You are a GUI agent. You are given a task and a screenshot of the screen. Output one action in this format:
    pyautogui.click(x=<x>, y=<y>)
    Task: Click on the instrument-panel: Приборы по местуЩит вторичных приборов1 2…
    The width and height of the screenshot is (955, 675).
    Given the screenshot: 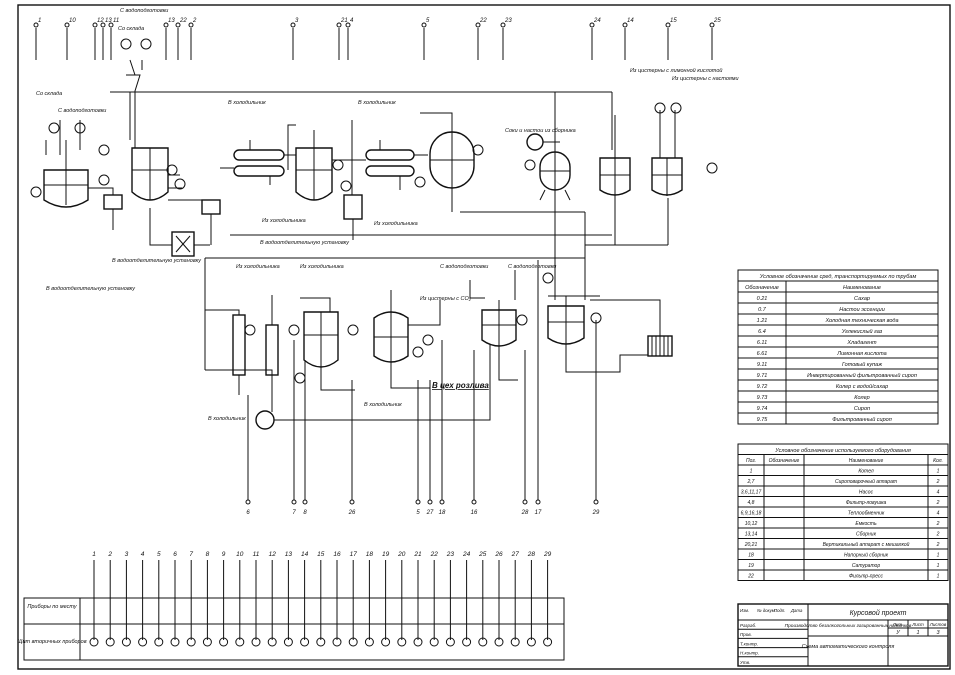 What is the action you would take?
    pyautogui.click(x=291, y=606)
    